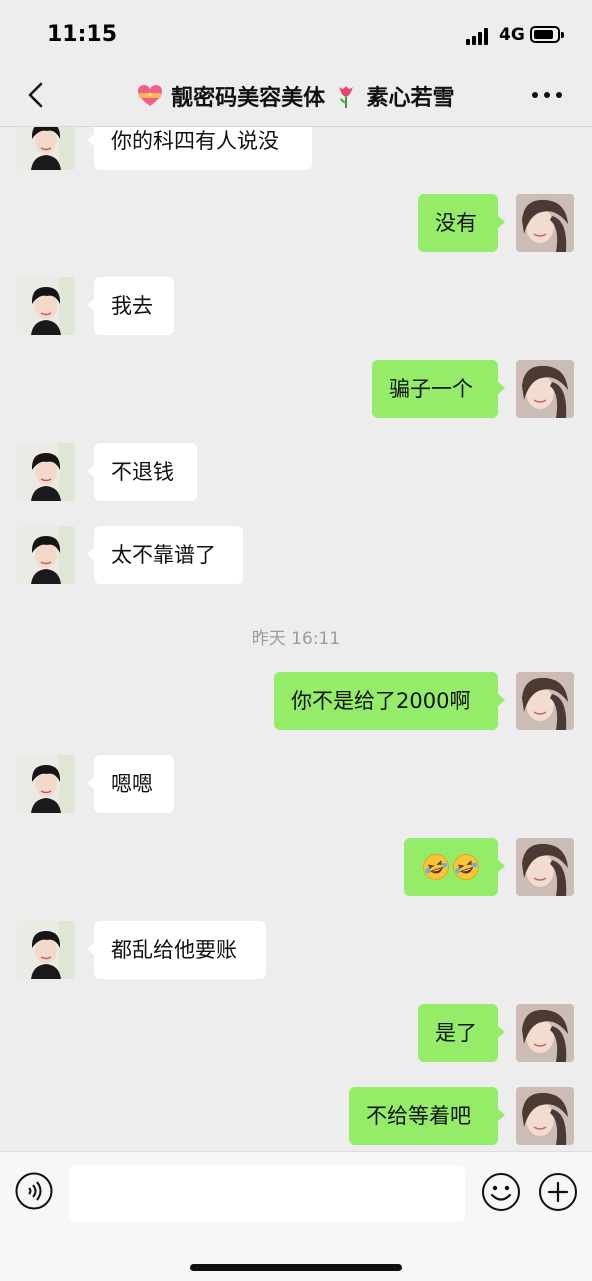 The image size is (592, 1281). I want to click on emoji-button, so click(501, 1192).